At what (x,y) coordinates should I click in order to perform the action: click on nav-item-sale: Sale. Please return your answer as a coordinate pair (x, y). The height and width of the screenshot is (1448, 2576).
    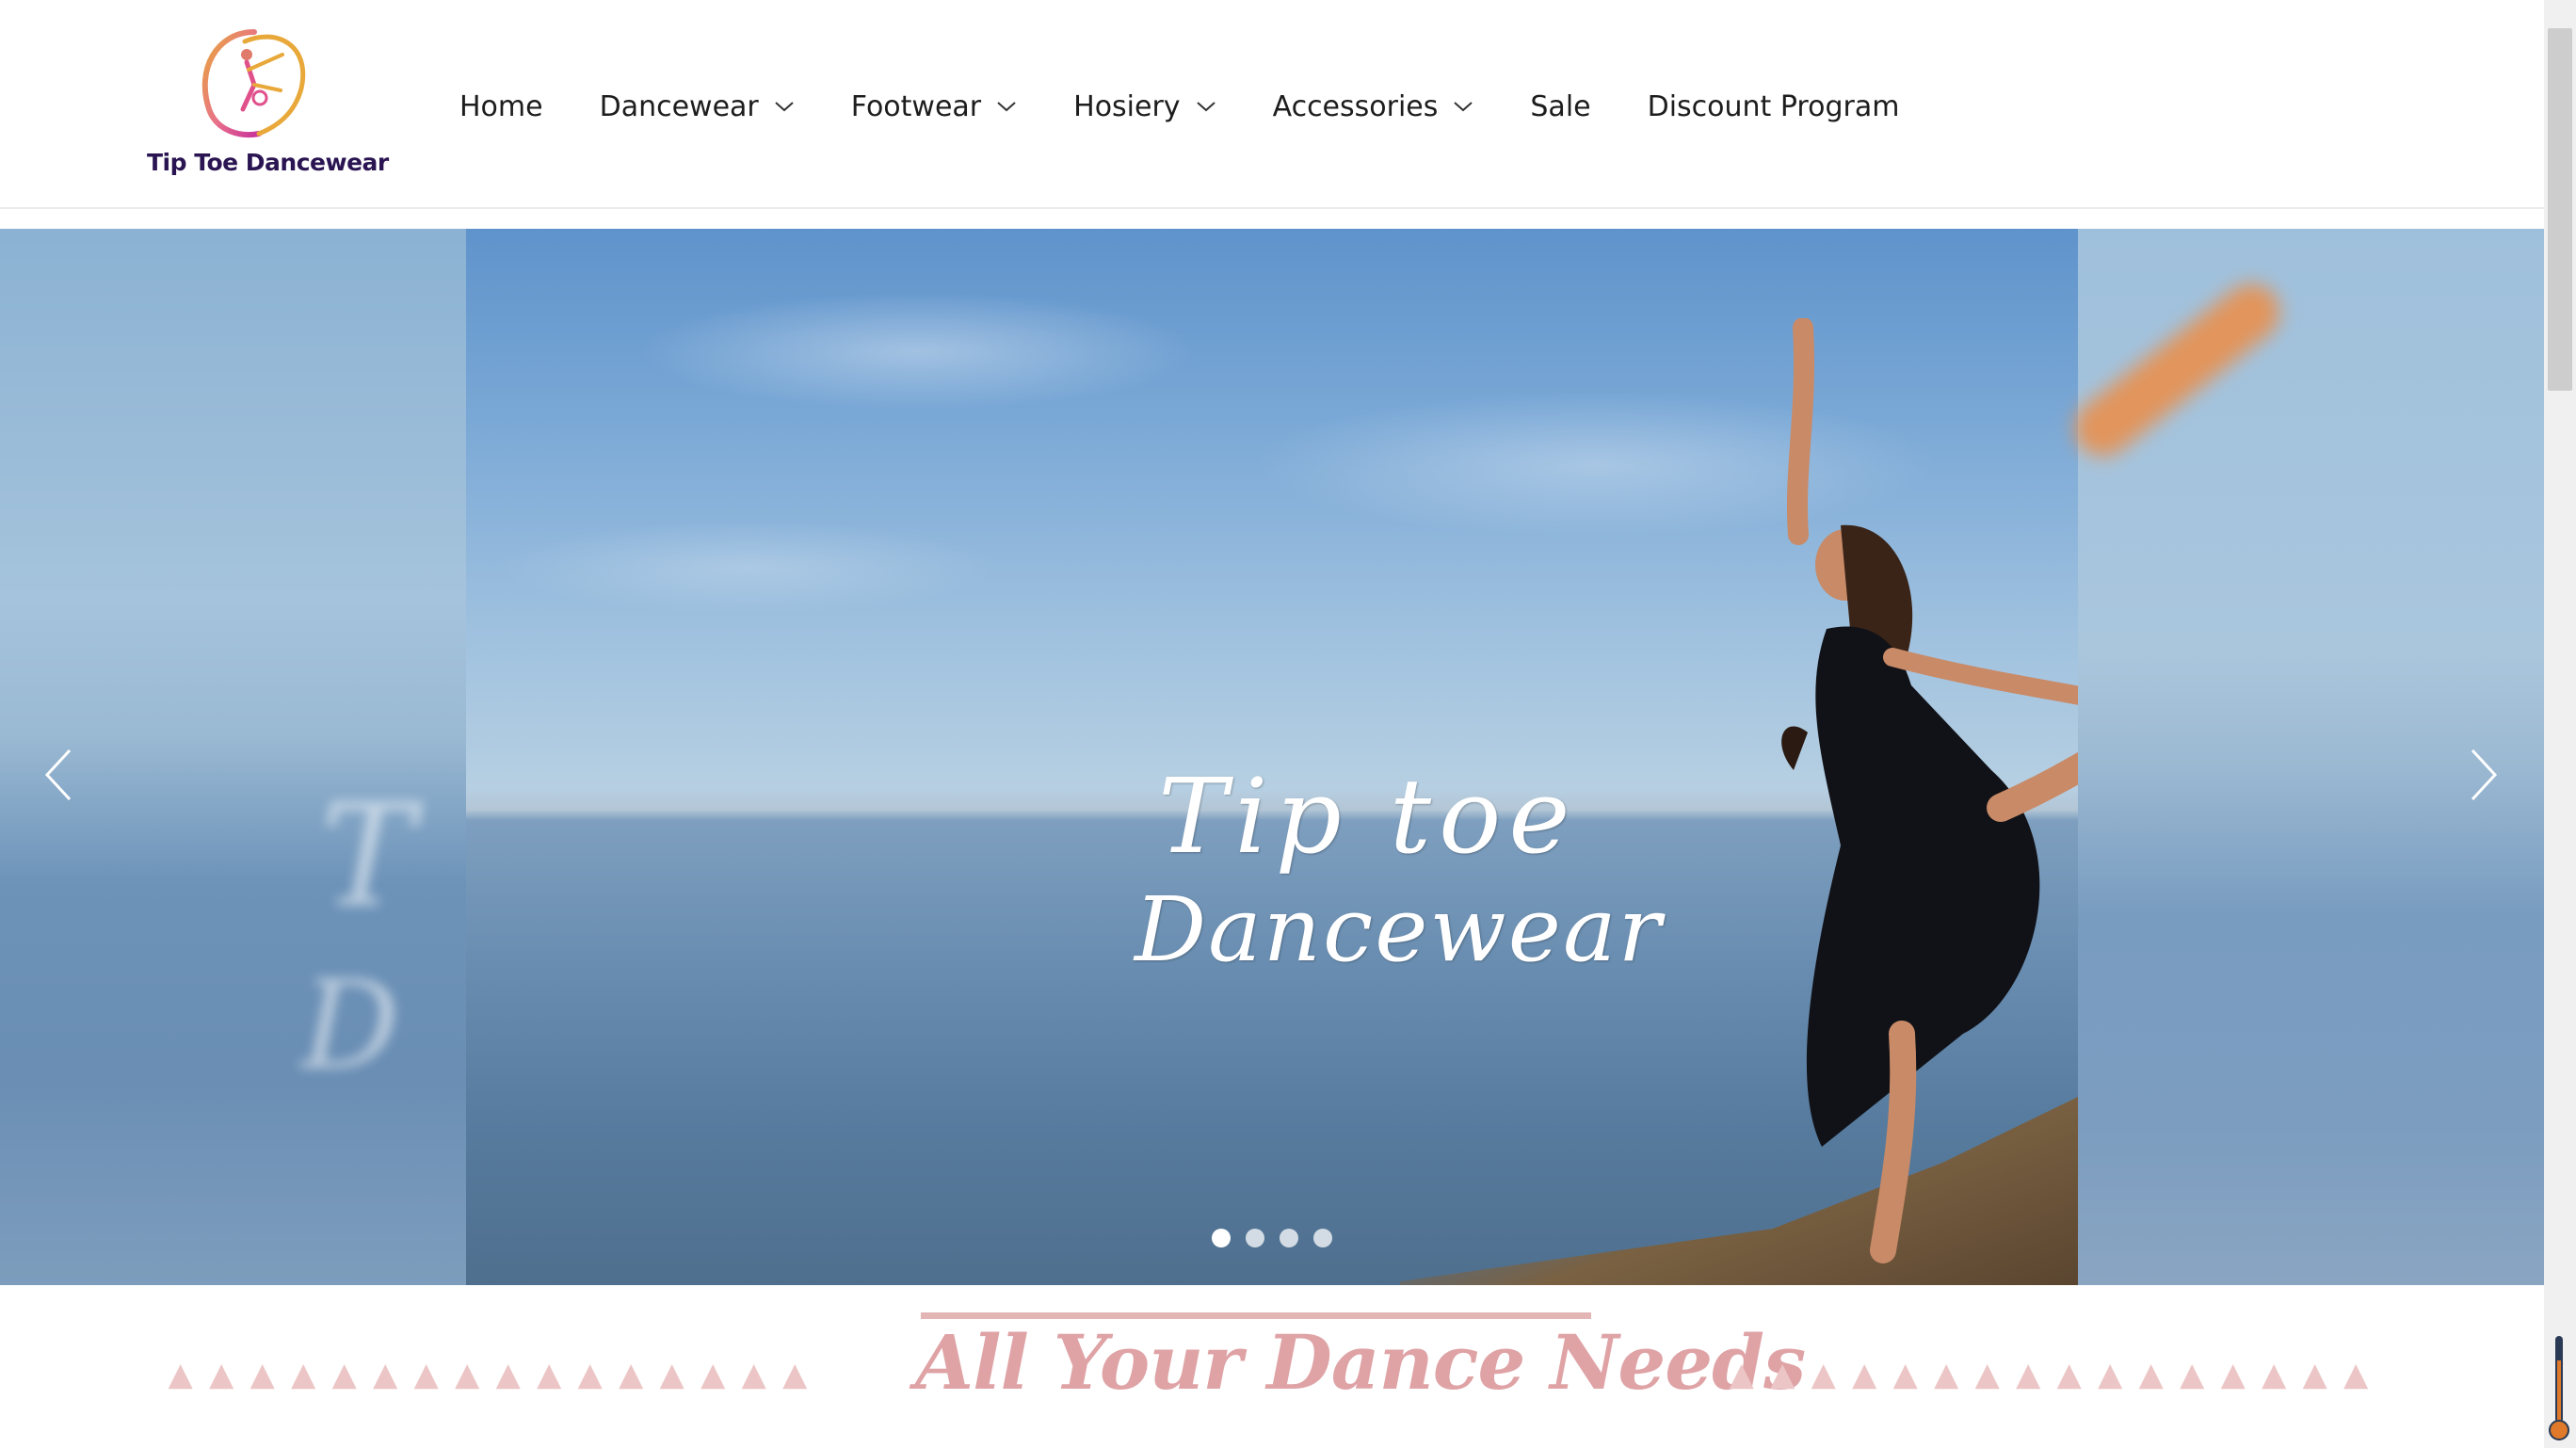
    Looking at the image, I should click on (1560, 106).